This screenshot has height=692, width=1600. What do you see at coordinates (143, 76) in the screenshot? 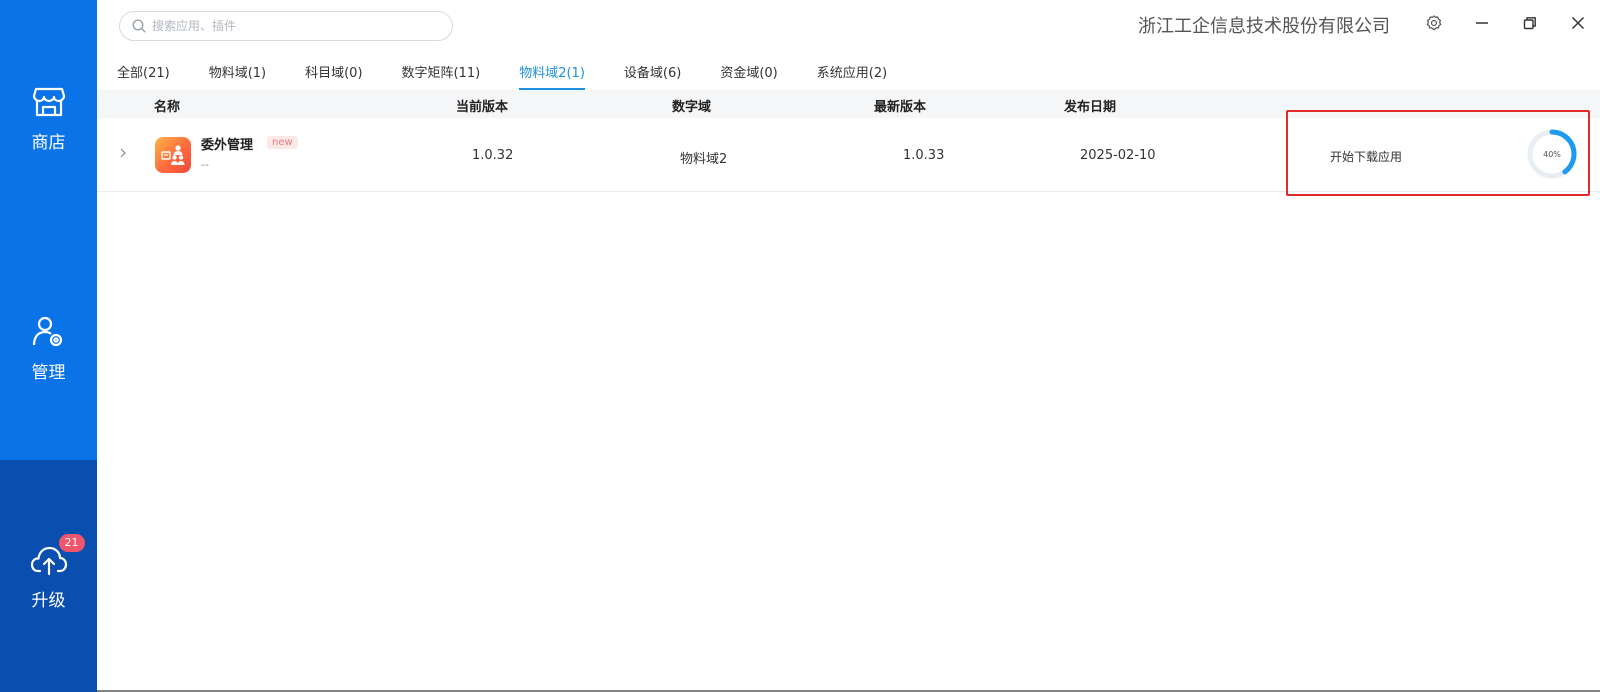
I see `tab-all: 全部(21)` at bounding box center [143, 76].